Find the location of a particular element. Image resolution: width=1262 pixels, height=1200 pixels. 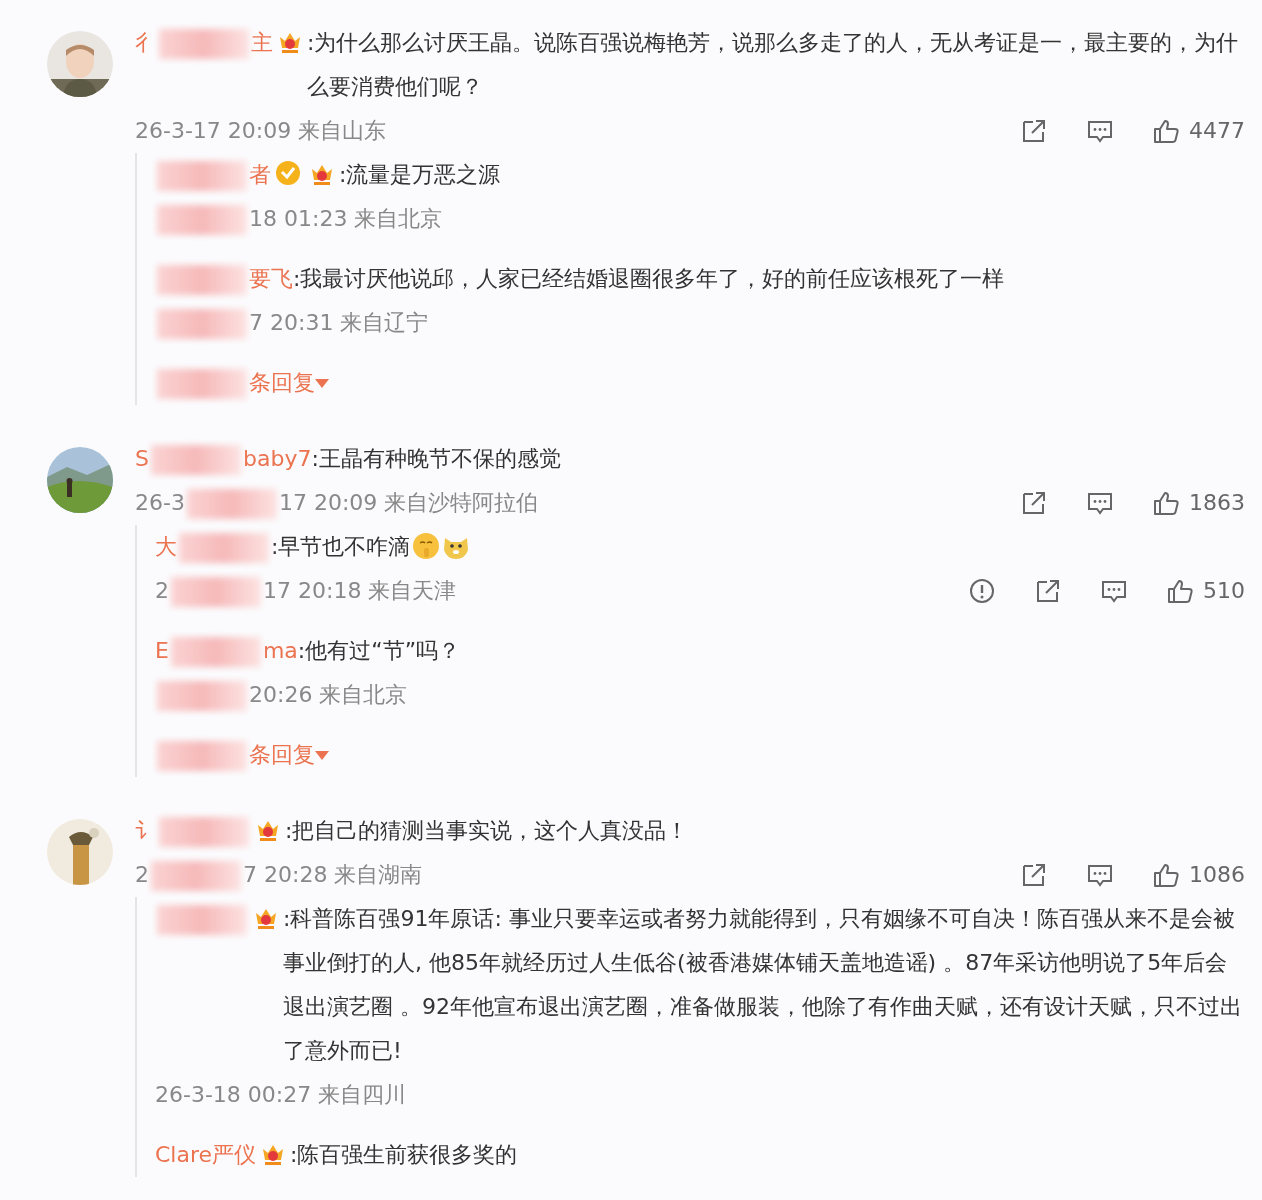

comment-text: :王晶有种晚节不保的感觉 is located at coordinates (436, 458).